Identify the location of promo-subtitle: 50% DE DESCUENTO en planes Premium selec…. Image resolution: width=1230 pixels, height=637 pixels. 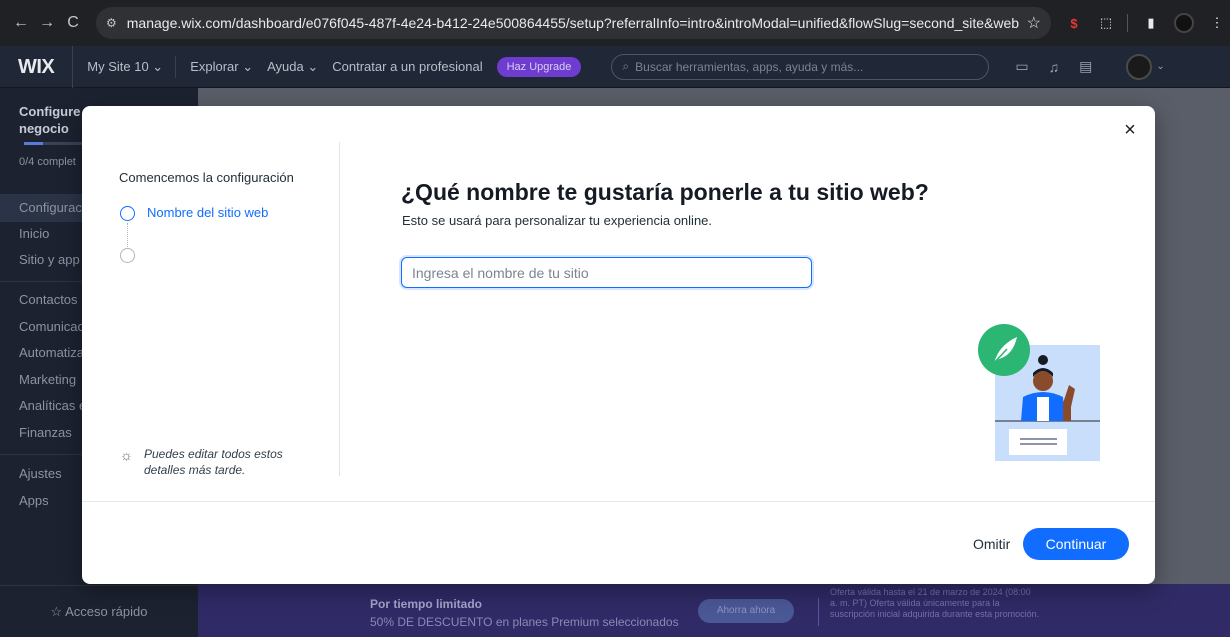
(524, 622).